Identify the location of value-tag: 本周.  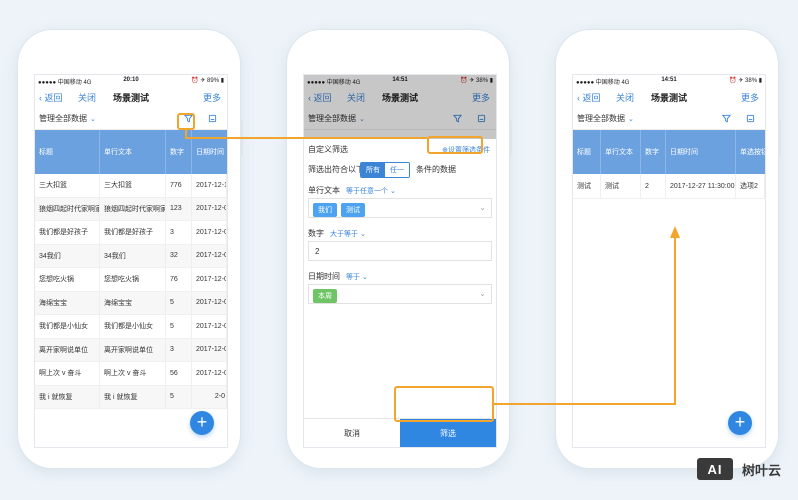
(325, 296).